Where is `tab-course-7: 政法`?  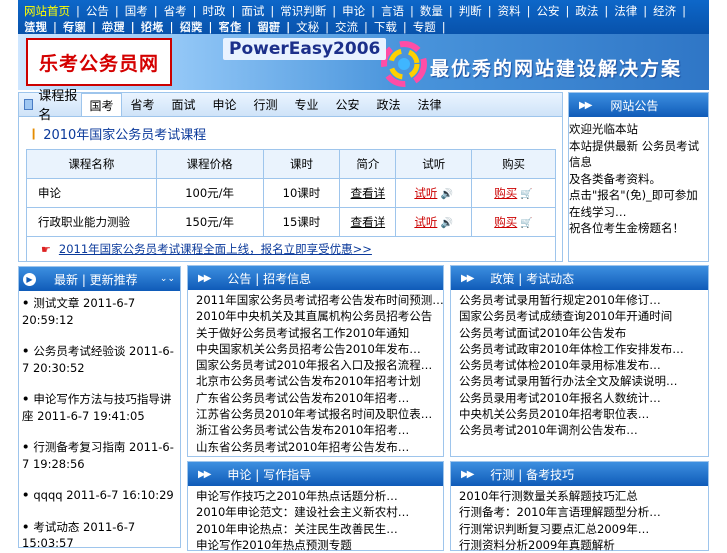
tab-course-7: 政法 is located at coordinates (388, 105).